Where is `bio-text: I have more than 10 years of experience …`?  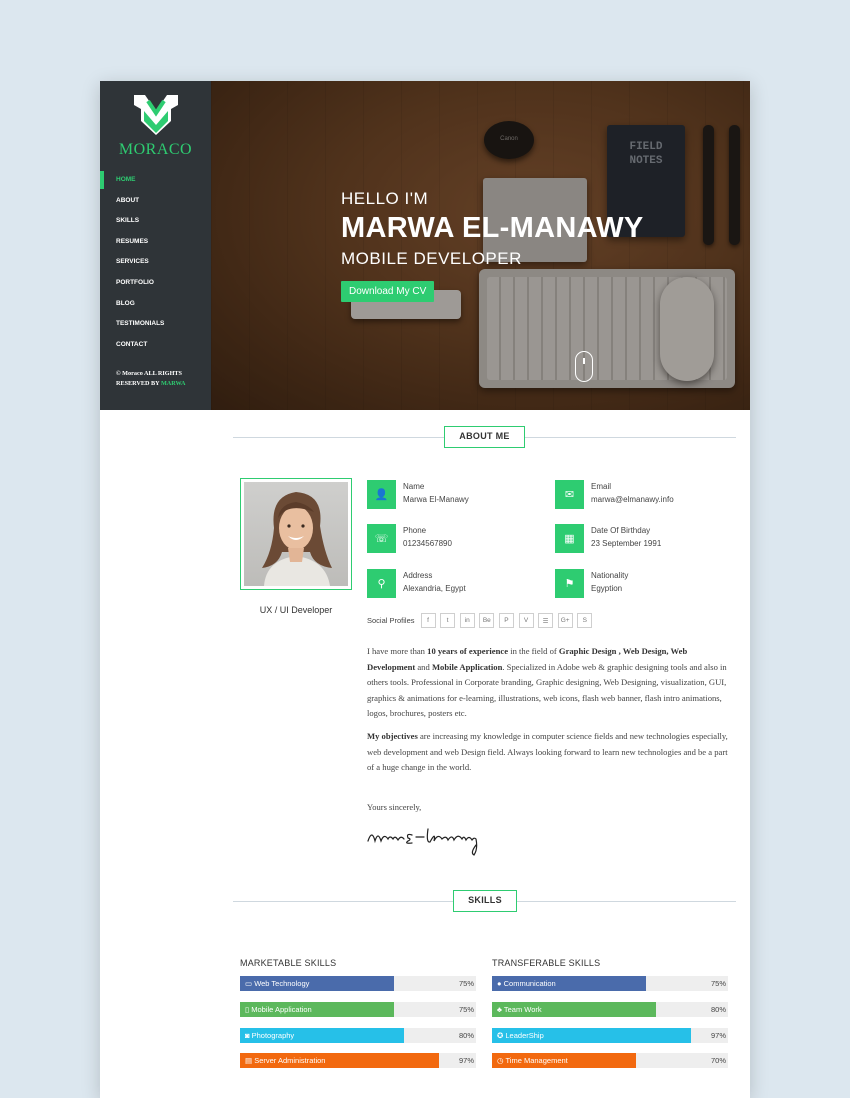 bio-text: I have more than 10 years of experience … is located at coordinates (549, 710).